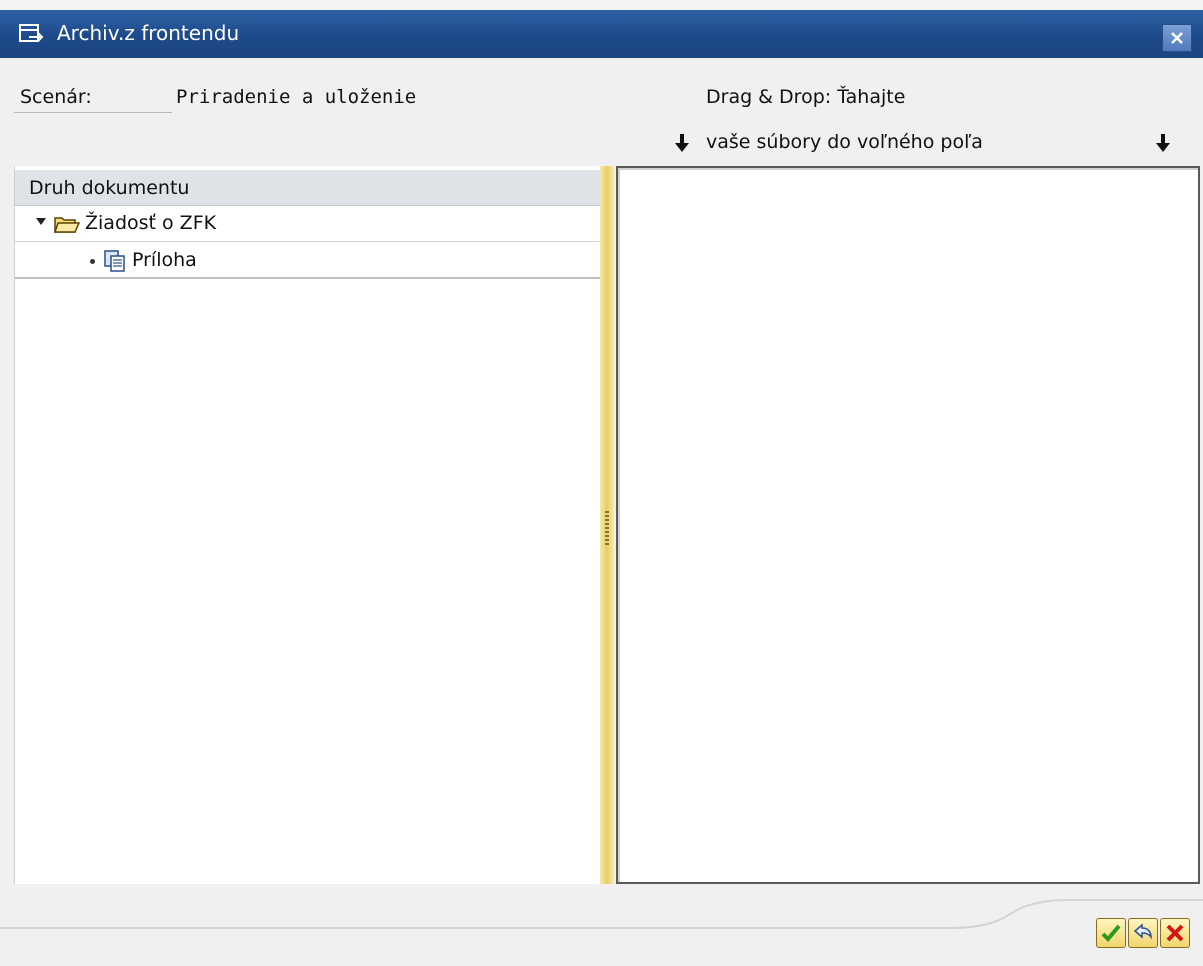  I want to click on document-attachment-icon, so click(114, 261).